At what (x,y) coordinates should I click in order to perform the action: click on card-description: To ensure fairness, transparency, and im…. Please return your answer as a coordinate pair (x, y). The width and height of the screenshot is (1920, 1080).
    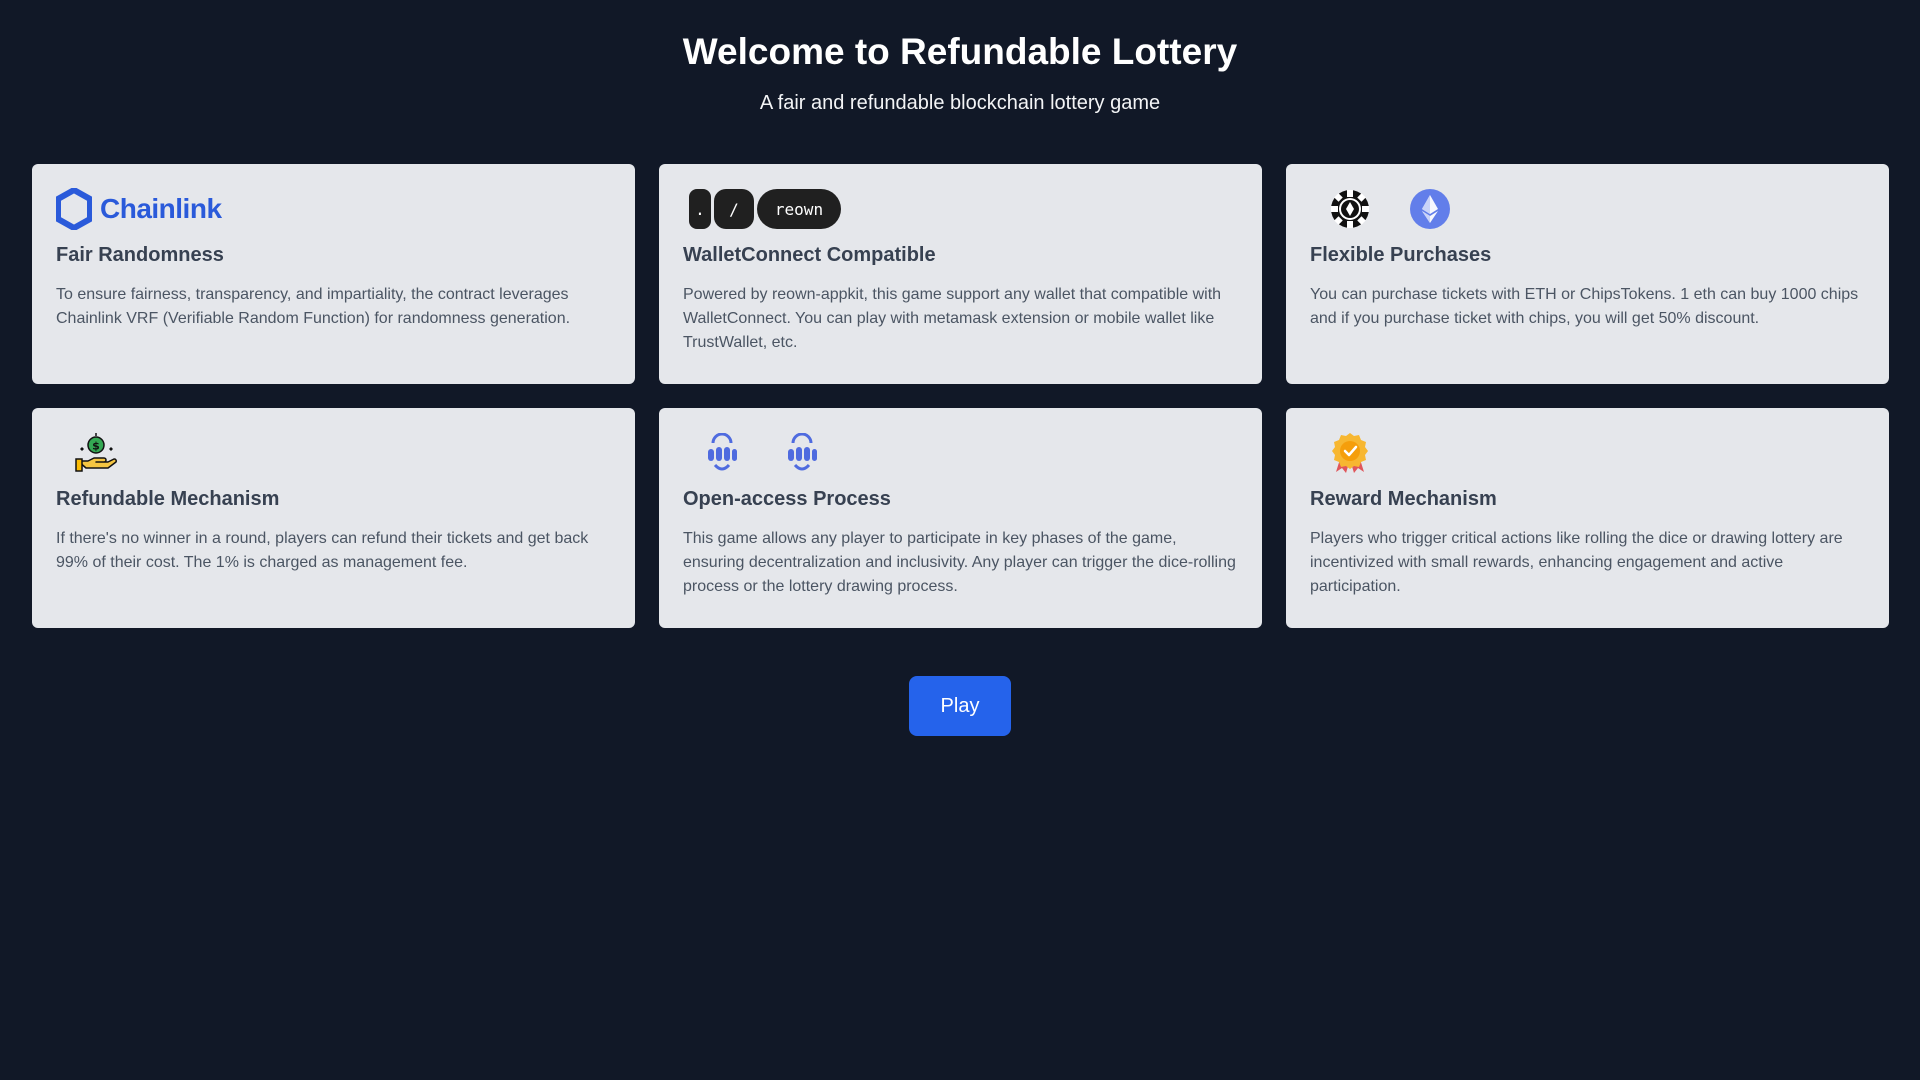
    Looking at the image, I should click on (313, 306).